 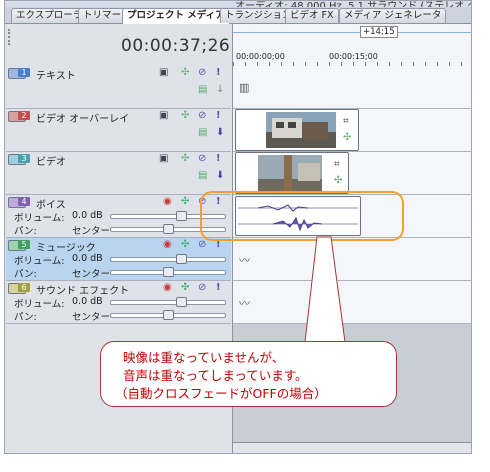 What do you see at coordinates (352, 173) in the screenshot?
I see `timeline-lane-video: ⌗ ✣` at bounding box center [352, 173].